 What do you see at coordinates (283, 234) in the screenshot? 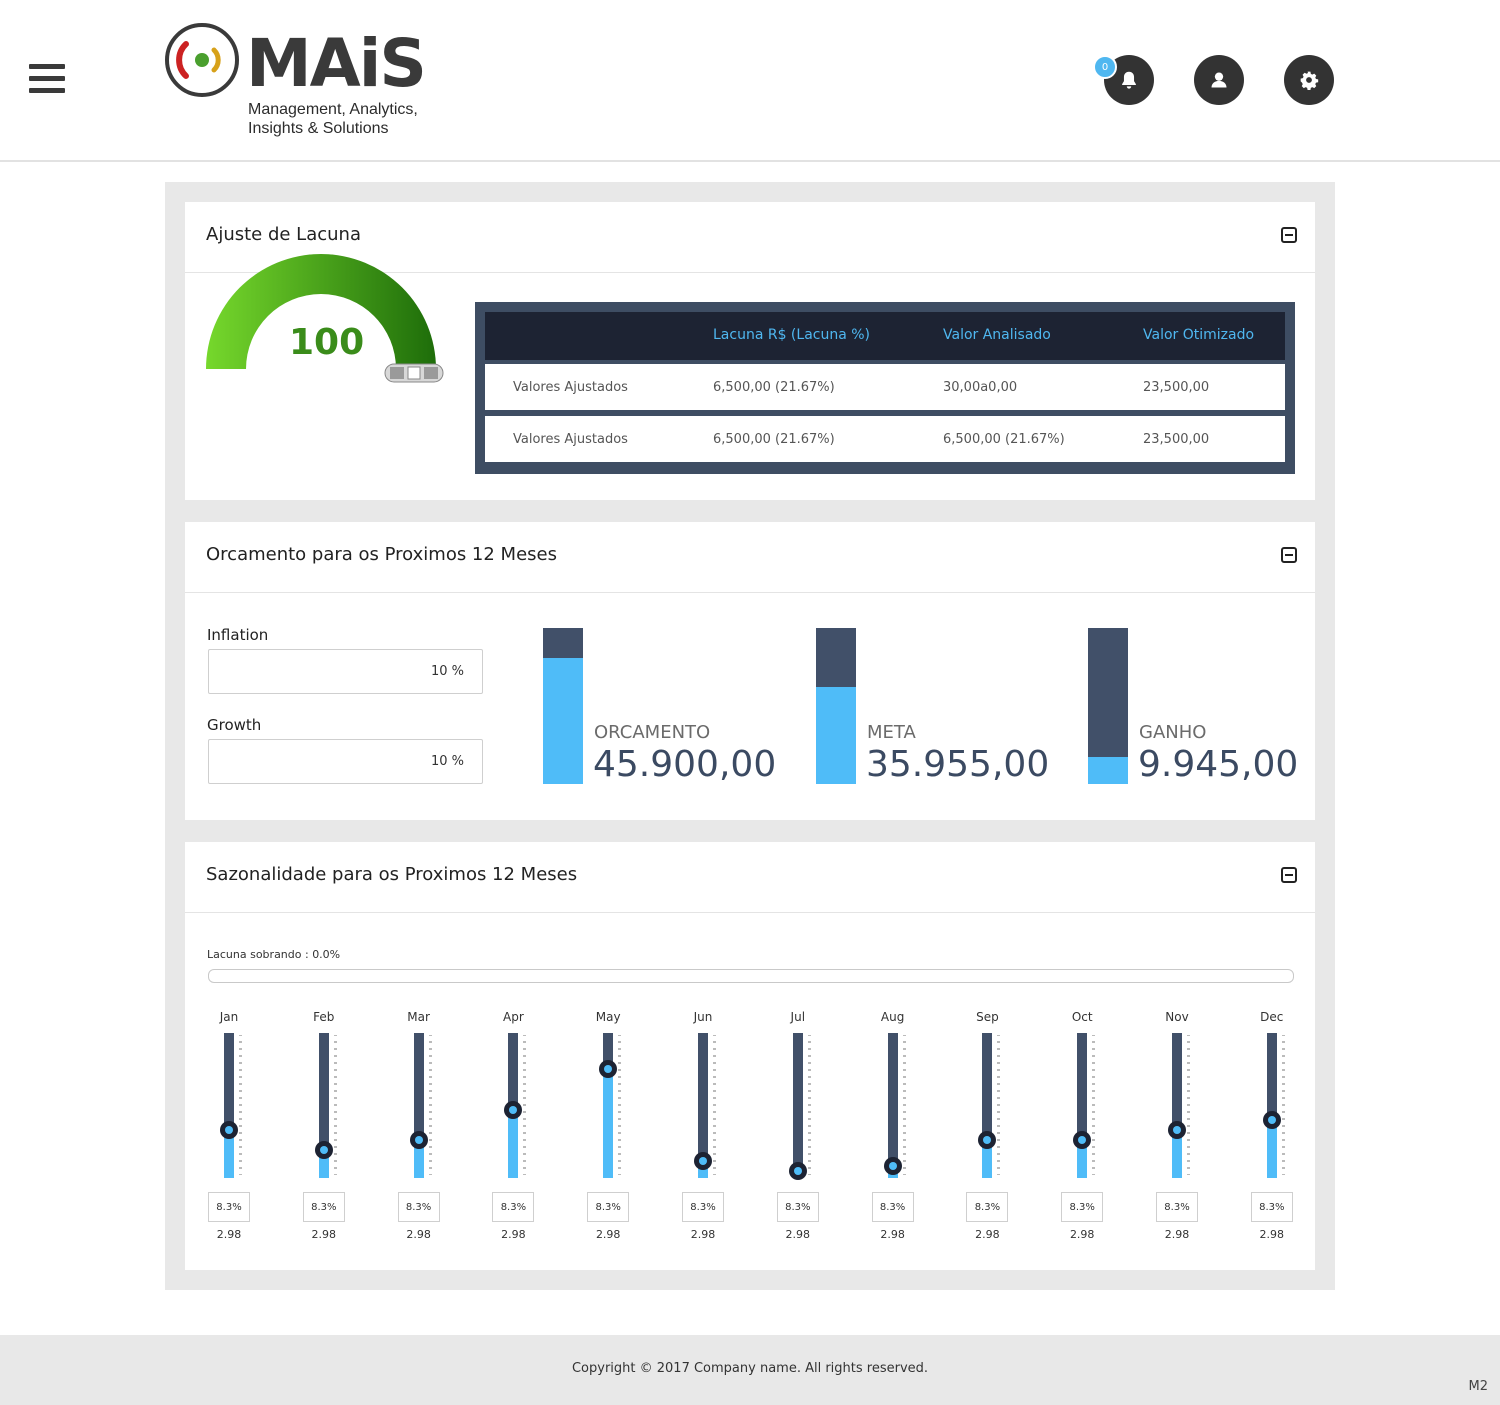
I see `panel-title: Ajuste de Lacuna` at bounding box center [283, 234].